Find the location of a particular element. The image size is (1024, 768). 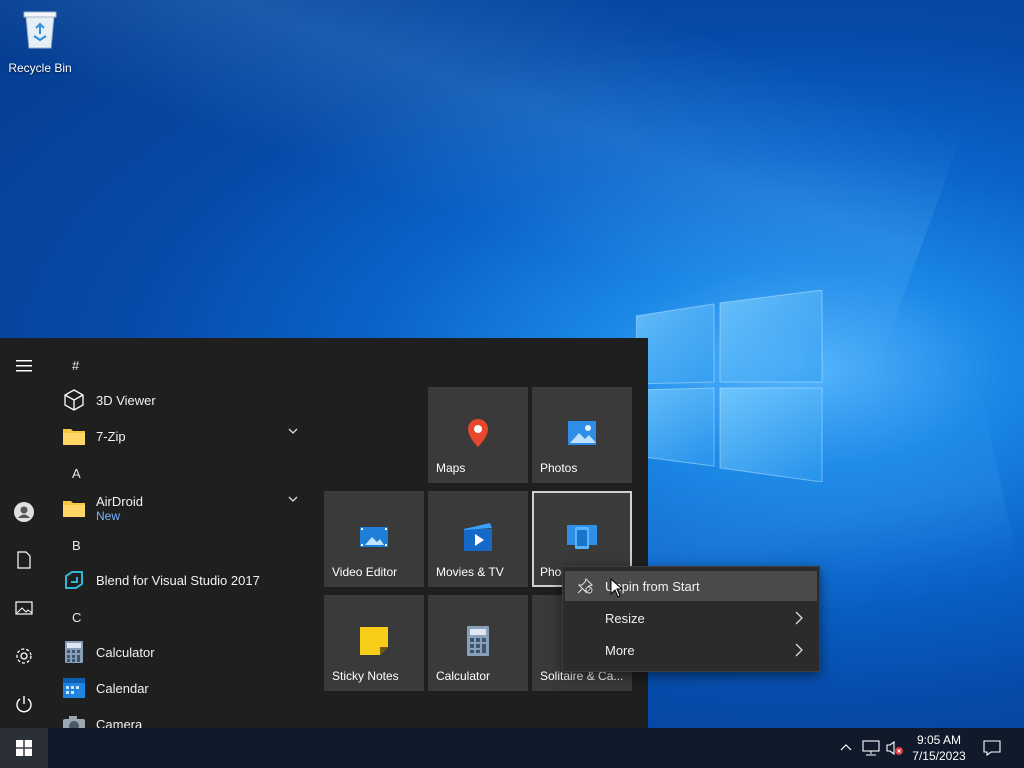

sticky-notes-icon is located at coordinates (374, 641).